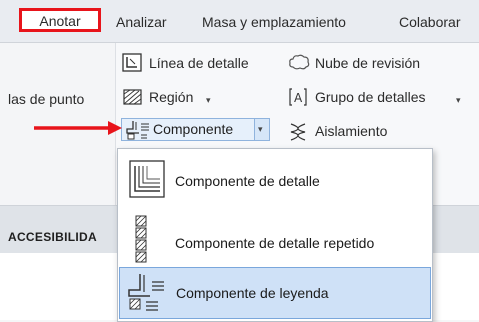 The image size is (479, 322). I want to click on insulation-label: Aislamiento, so click(351, 131).